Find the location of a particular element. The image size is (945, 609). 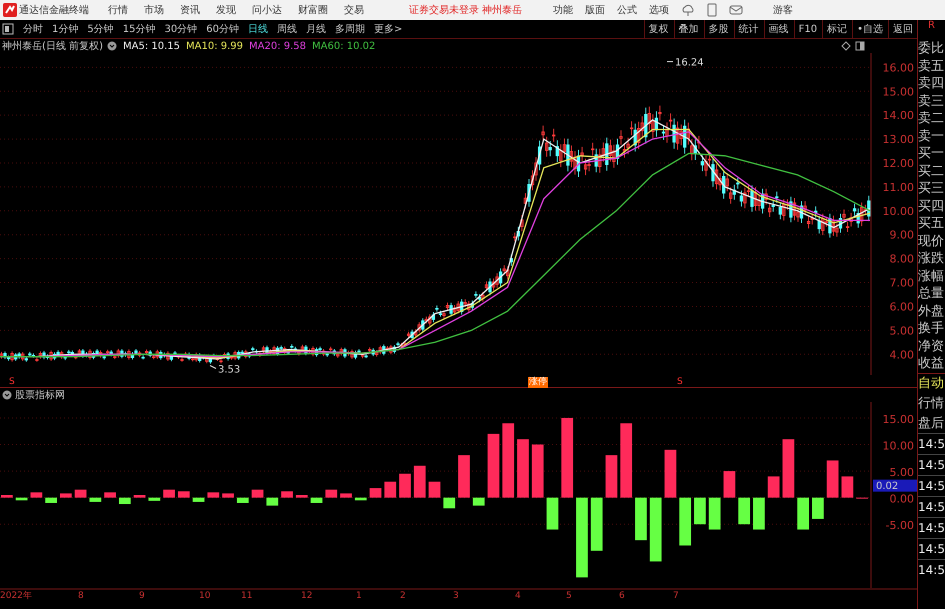

menu-item: 市场 is located at coordinates (154, 10).